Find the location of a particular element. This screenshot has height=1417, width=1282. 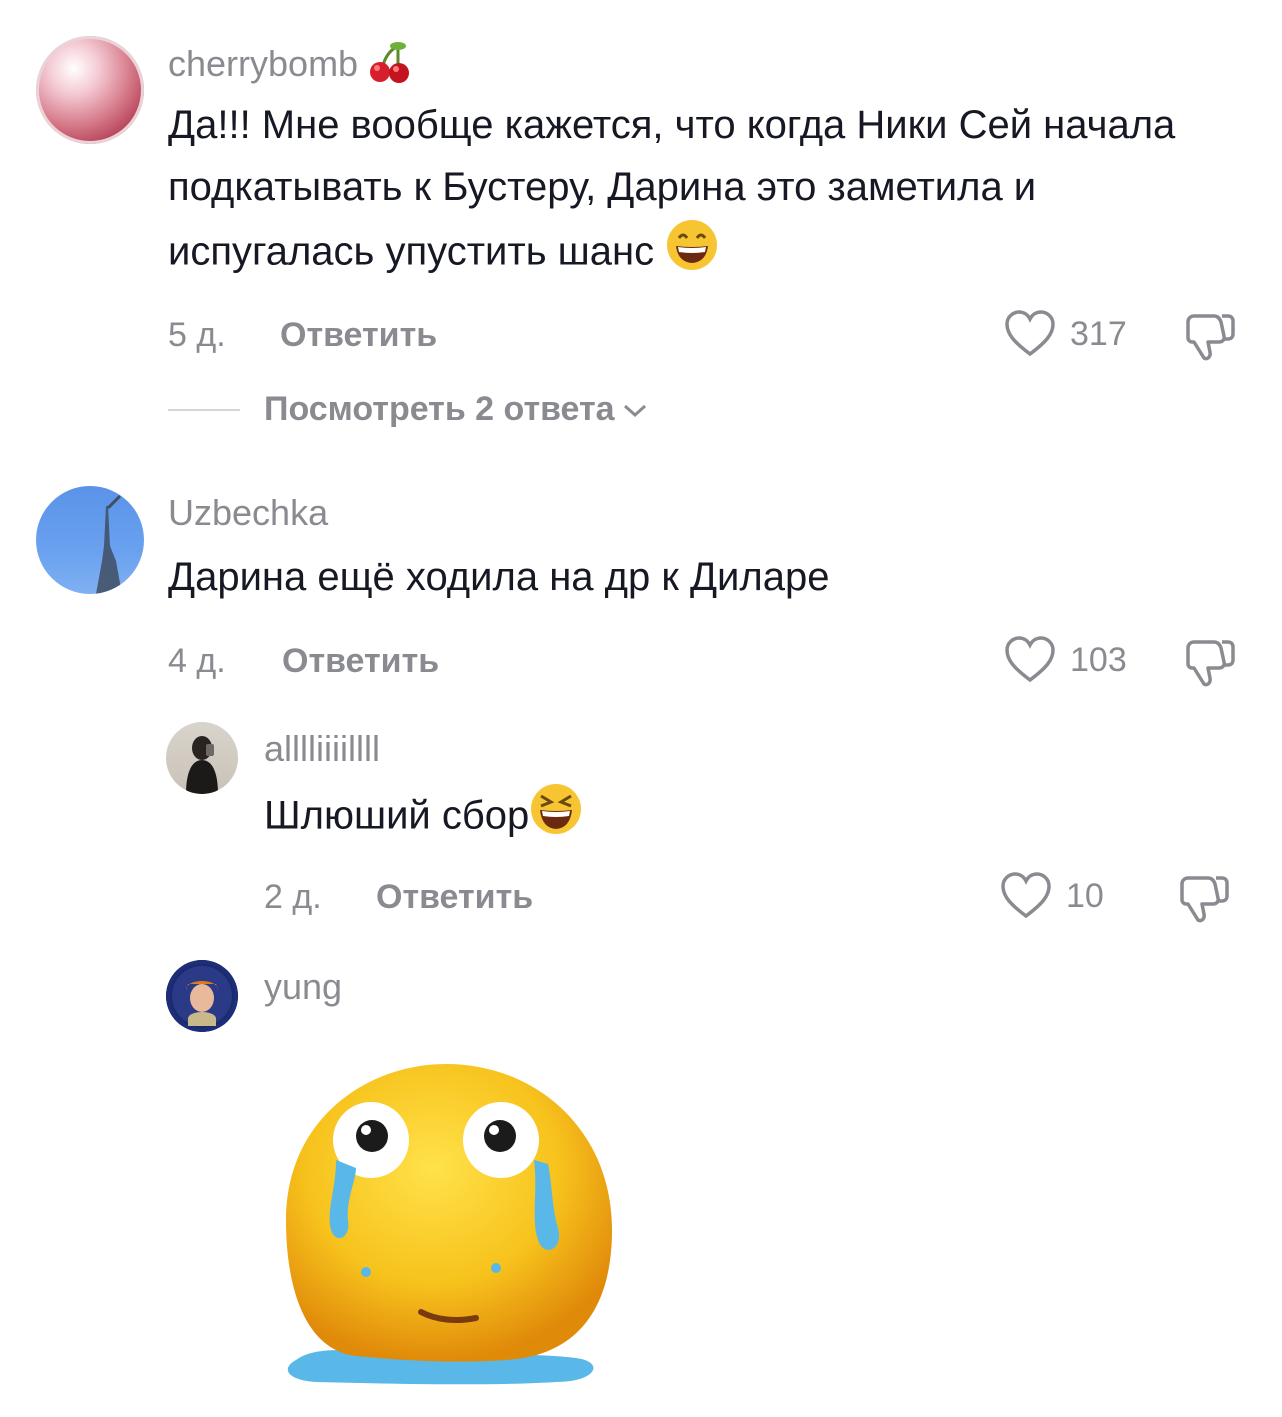

username: Uzbechka is located at coordinates (248, 513).